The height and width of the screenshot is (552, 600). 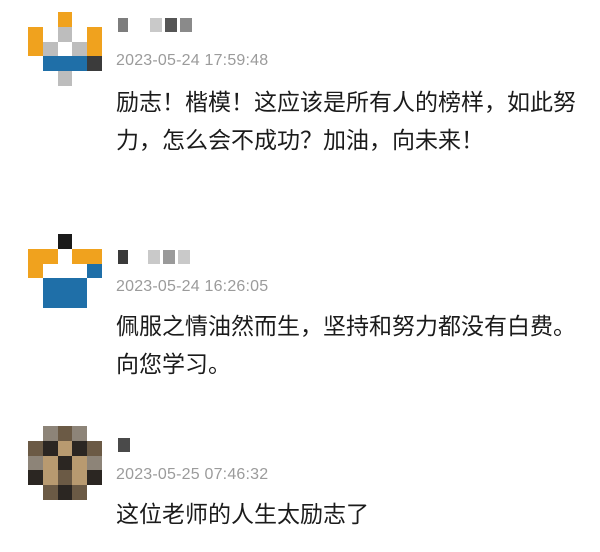 I want to click on comment-text: 励志！楷模！这应该是所有人的榜样，如此努力，怎么会不成功？加油，向未来！, so click(x=346, y=122).